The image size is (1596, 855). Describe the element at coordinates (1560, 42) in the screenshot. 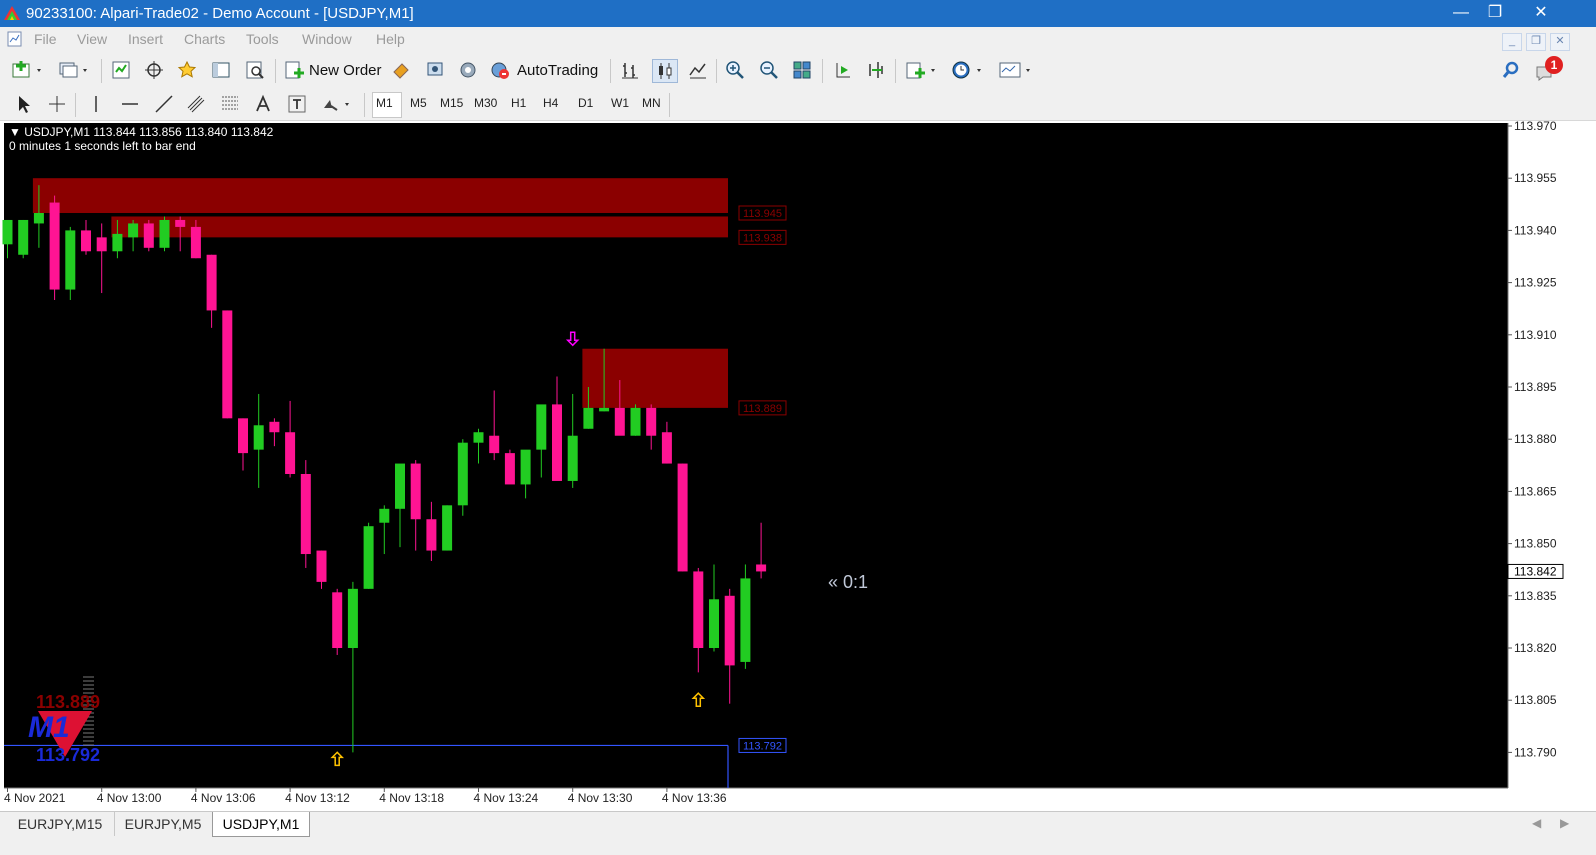

I see `child-close-button: ✕` at that location.